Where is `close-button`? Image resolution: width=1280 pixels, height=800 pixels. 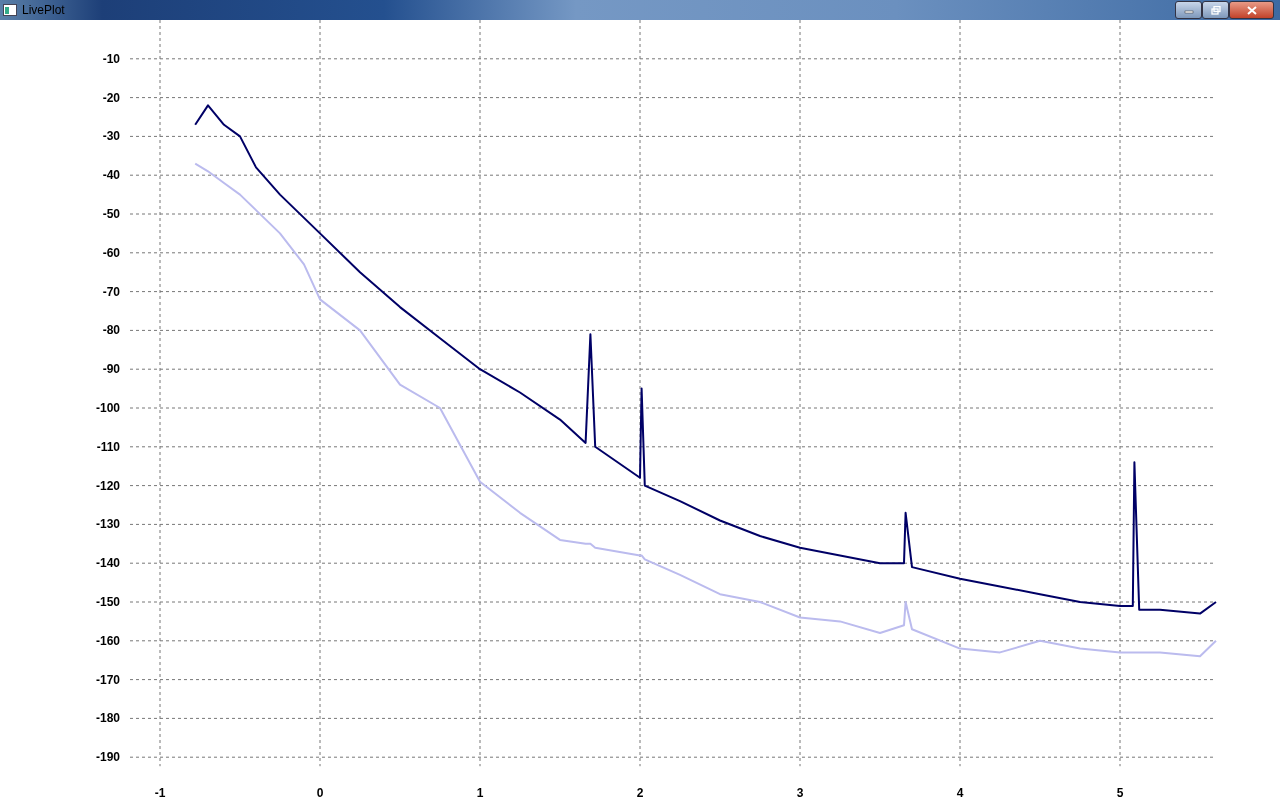 close-button is located at coordinates (1251, 10).